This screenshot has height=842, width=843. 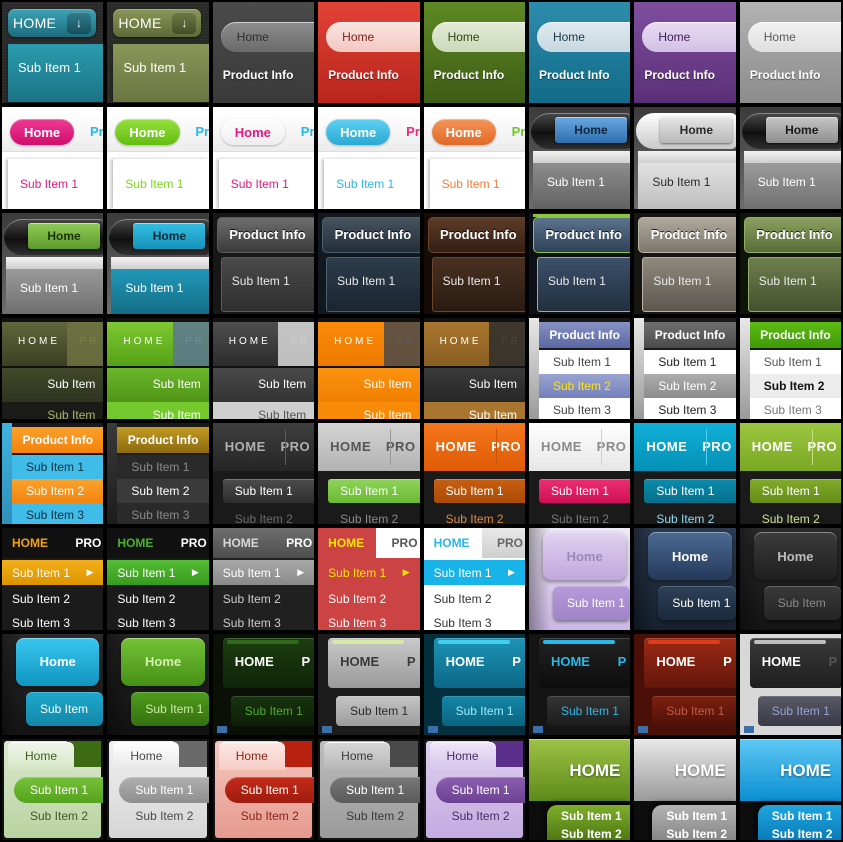 I want to click on menu-template-thumbnail: HOME PRO Sub Item 1 ▶ Sub Item 2 Sub Item 3, so click(x=369, y=579).